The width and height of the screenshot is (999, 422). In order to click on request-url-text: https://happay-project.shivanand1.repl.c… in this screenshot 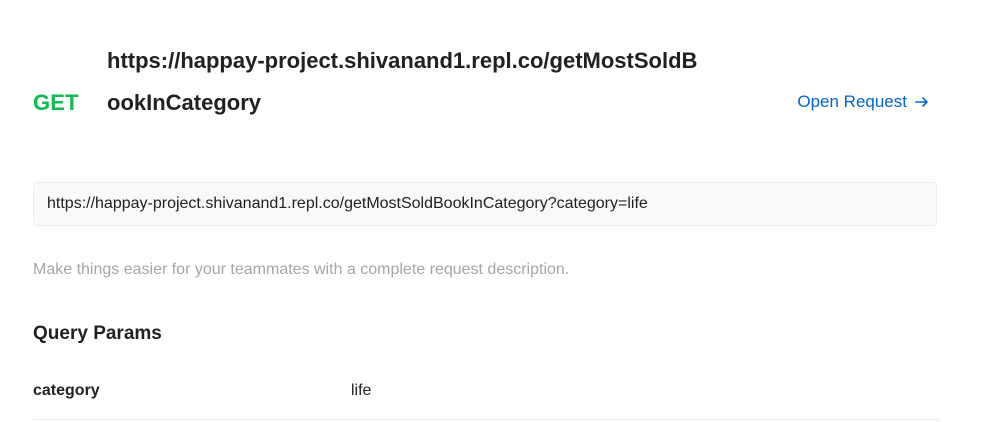, I will do `click(347, 203)`.